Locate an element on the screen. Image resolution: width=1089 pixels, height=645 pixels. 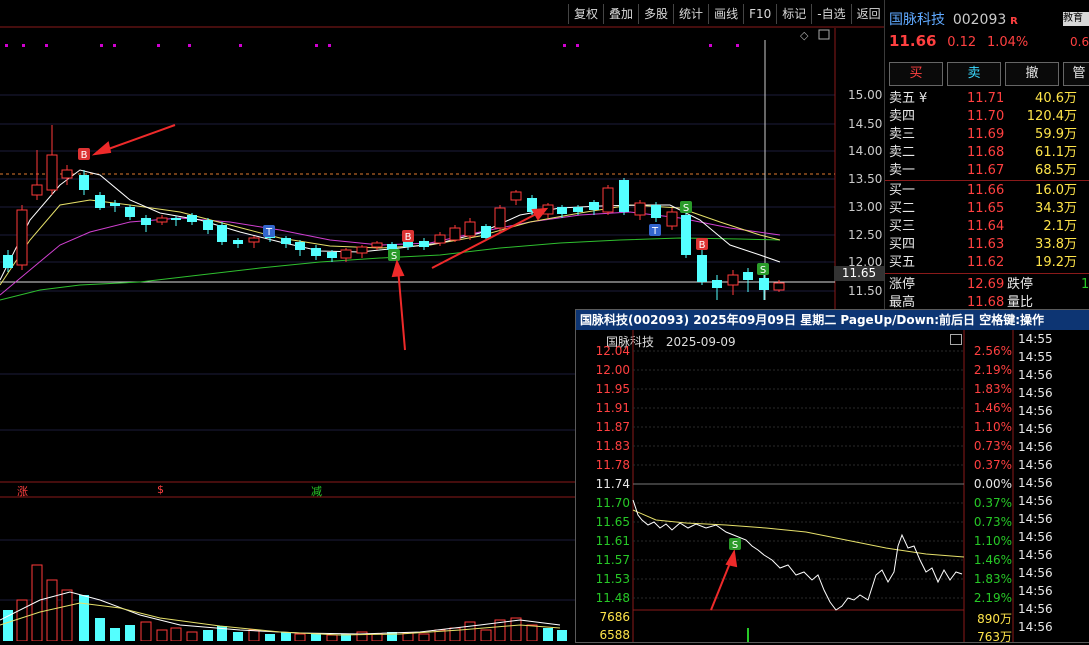
popup-left-tick: 11.57 is located at coordinates (612, 560).